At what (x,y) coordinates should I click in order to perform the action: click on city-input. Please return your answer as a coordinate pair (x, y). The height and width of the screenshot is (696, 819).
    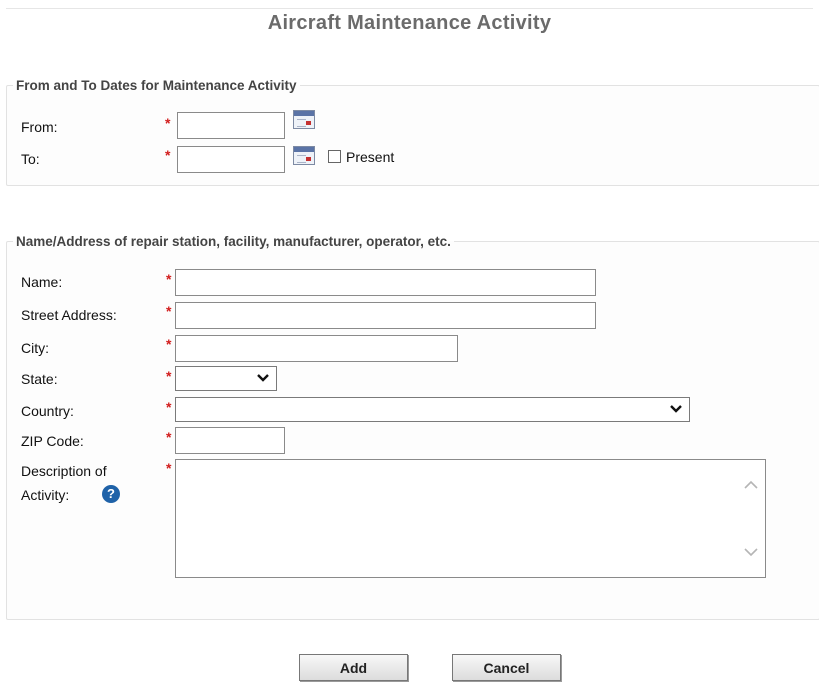
    Looking at the image, I should click on (316, 348).